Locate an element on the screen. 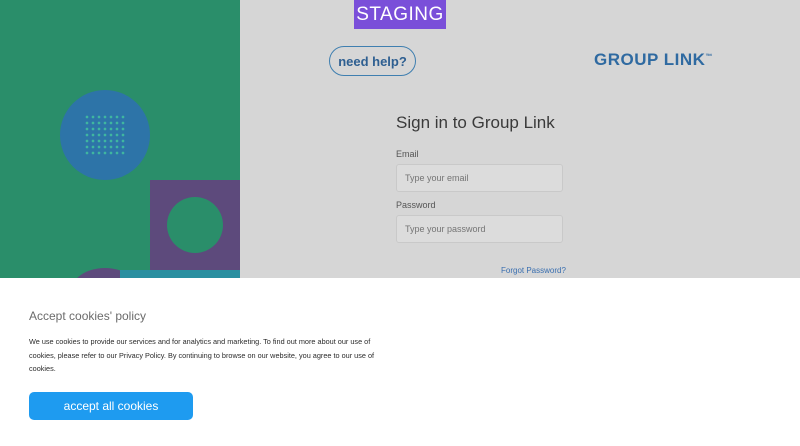  logo-text: GROUP LINK is located at coordinates (650, 59).